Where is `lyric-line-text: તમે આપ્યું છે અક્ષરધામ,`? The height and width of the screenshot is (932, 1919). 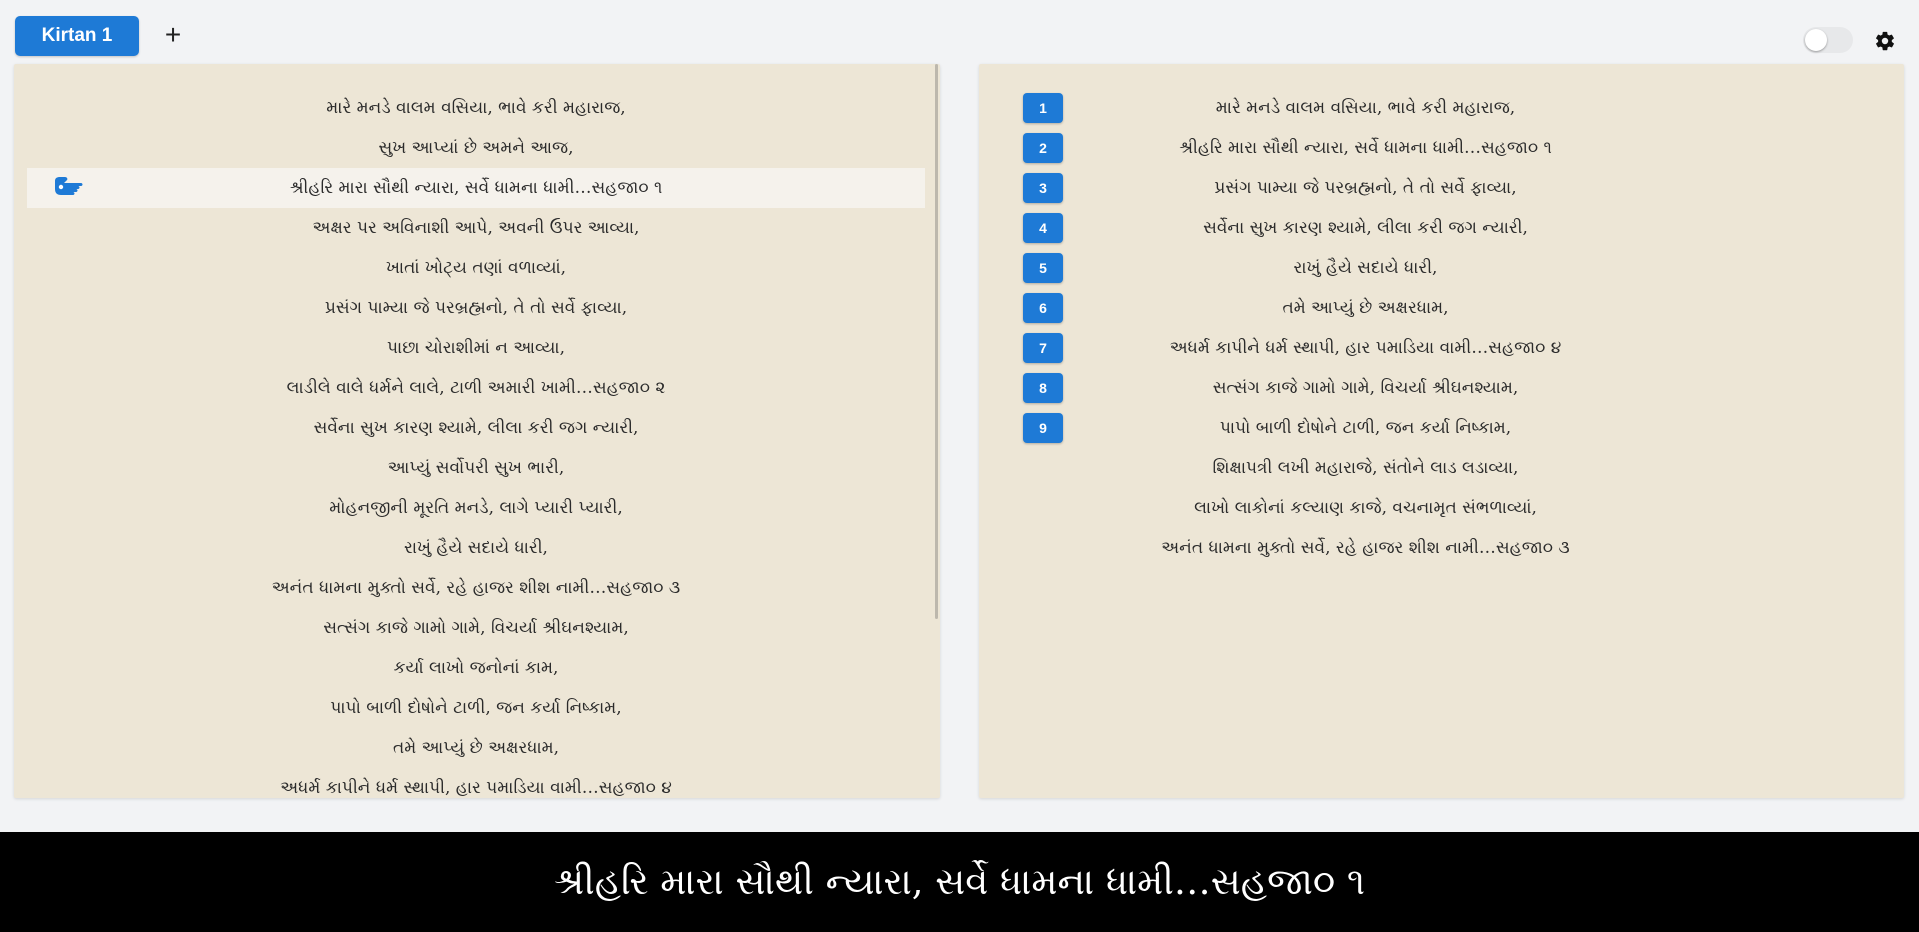
lyric-line-text: તમે આપ્યું છે અક્ષરધામ, is located at coordinates (476, 748).